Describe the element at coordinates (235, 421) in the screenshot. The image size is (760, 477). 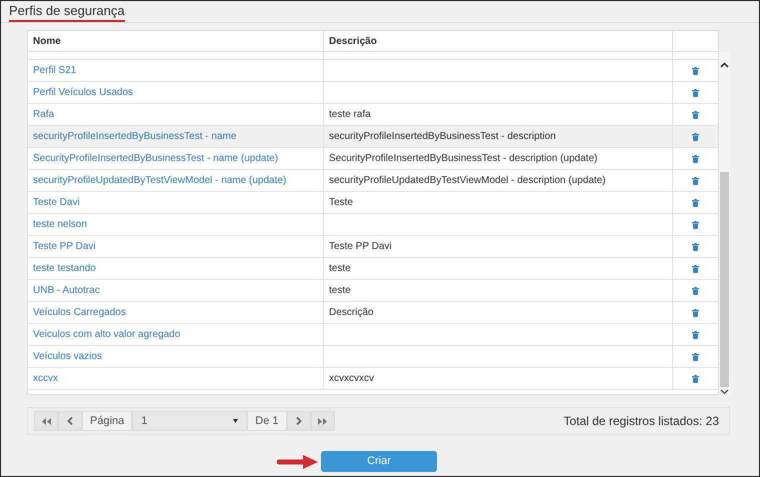
I see `dropdown-caret-icon` at that location.